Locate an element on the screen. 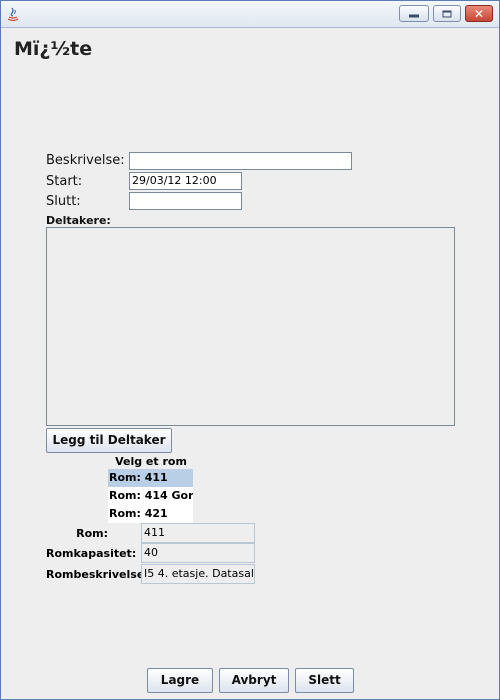  add-participant-button: Legg til Deltaker is located at coordinates (109, 440).